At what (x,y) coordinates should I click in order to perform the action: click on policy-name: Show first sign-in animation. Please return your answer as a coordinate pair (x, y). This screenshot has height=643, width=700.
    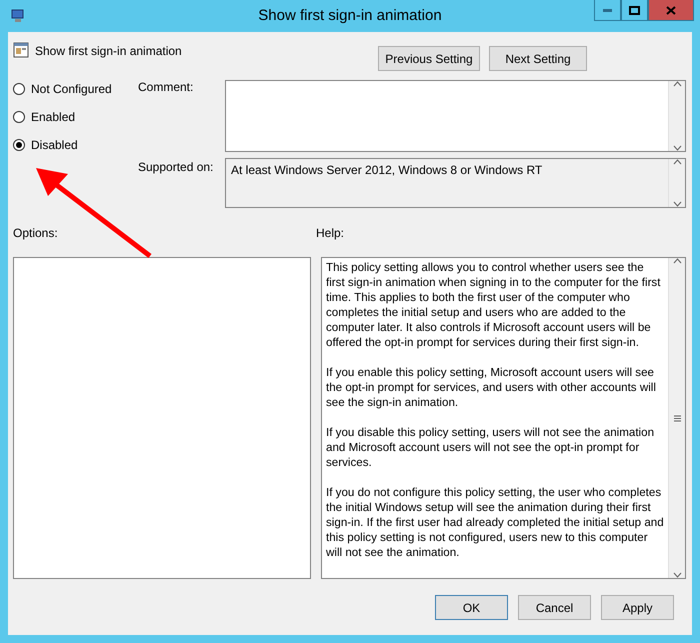
    Looking at the image, I should click on (108, 51).